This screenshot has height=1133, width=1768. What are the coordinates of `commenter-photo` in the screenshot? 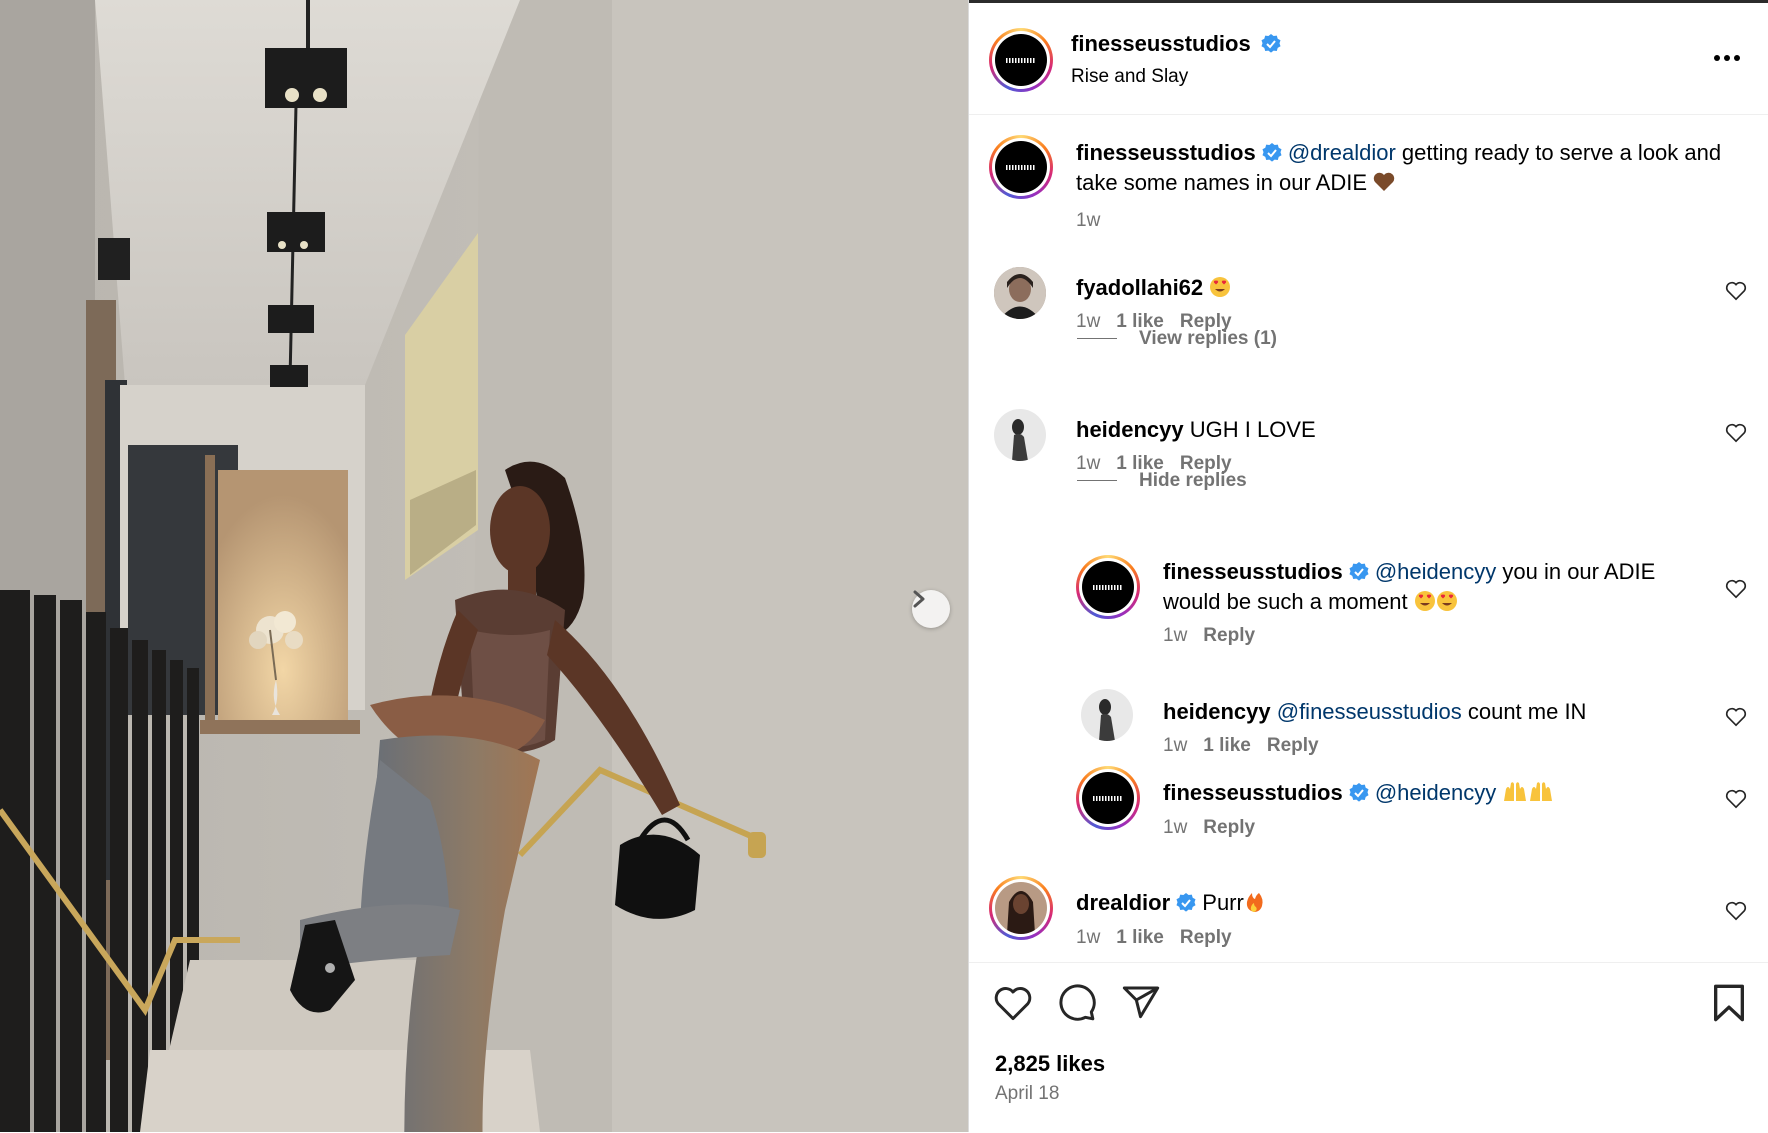 It's located at (1021, 908).